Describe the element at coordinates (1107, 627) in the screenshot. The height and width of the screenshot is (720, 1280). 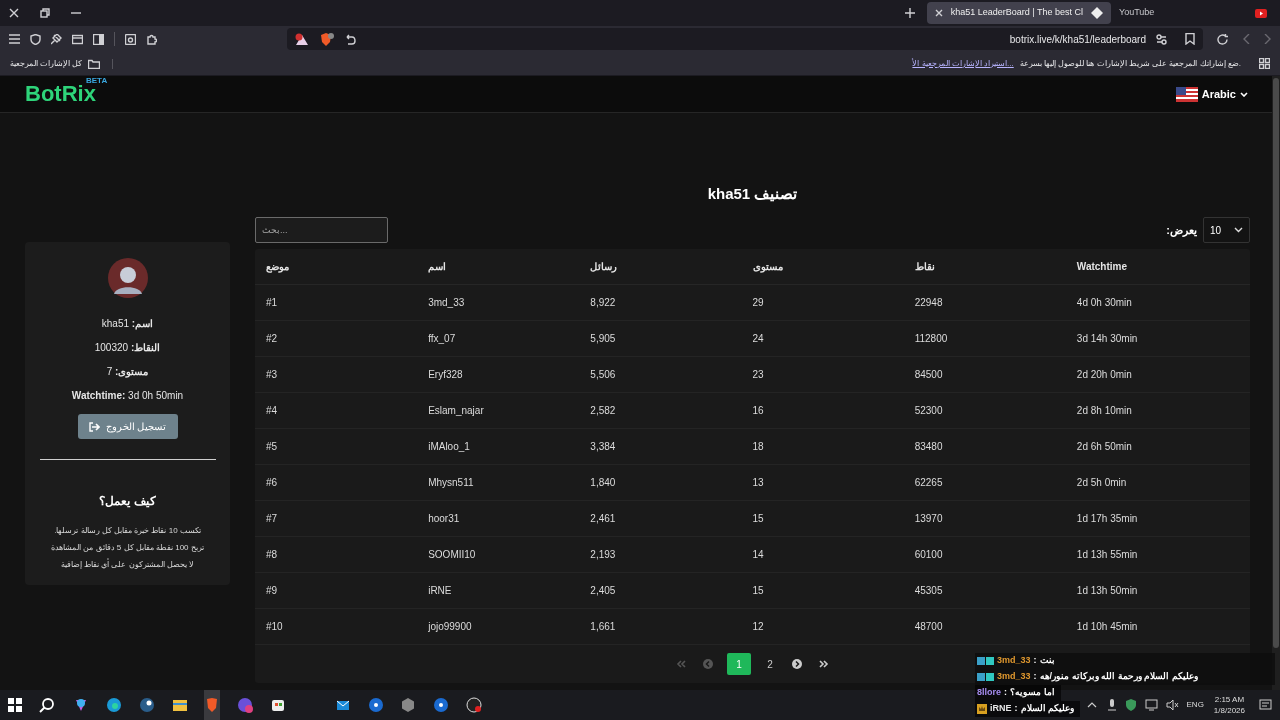
I see `table-cell-text: 1d 10h 45min` at that location.